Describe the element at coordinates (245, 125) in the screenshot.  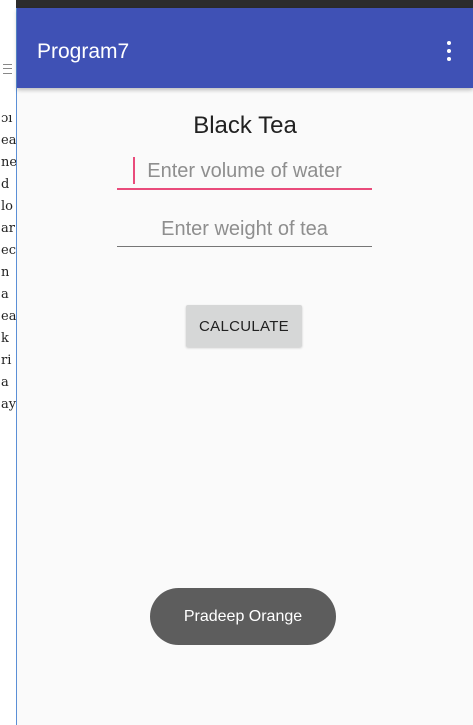
I see `page-title: Black Tea` at that location.